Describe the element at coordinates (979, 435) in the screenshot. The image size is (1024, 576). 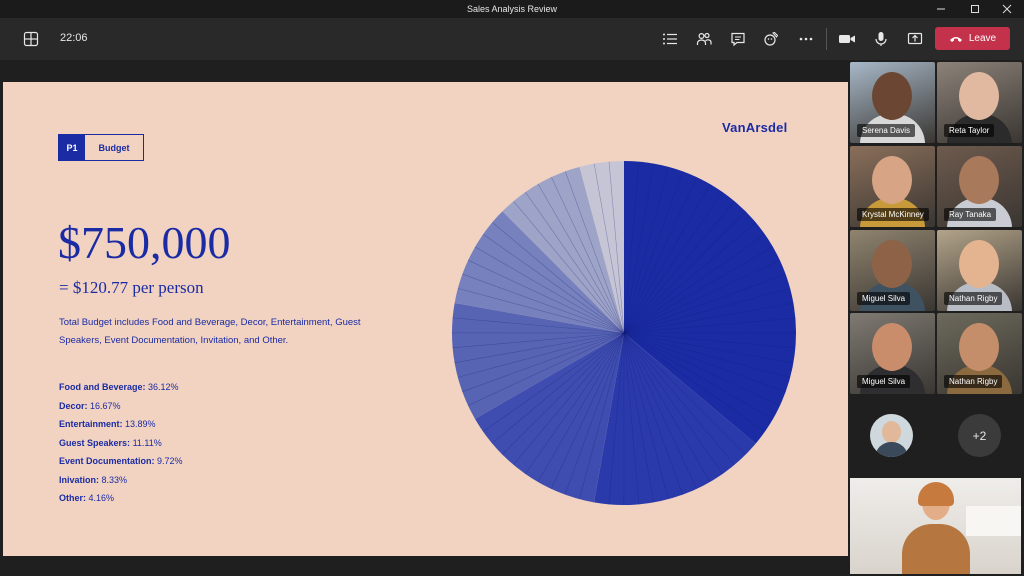
I see `more-participants-button: +2` at that location.